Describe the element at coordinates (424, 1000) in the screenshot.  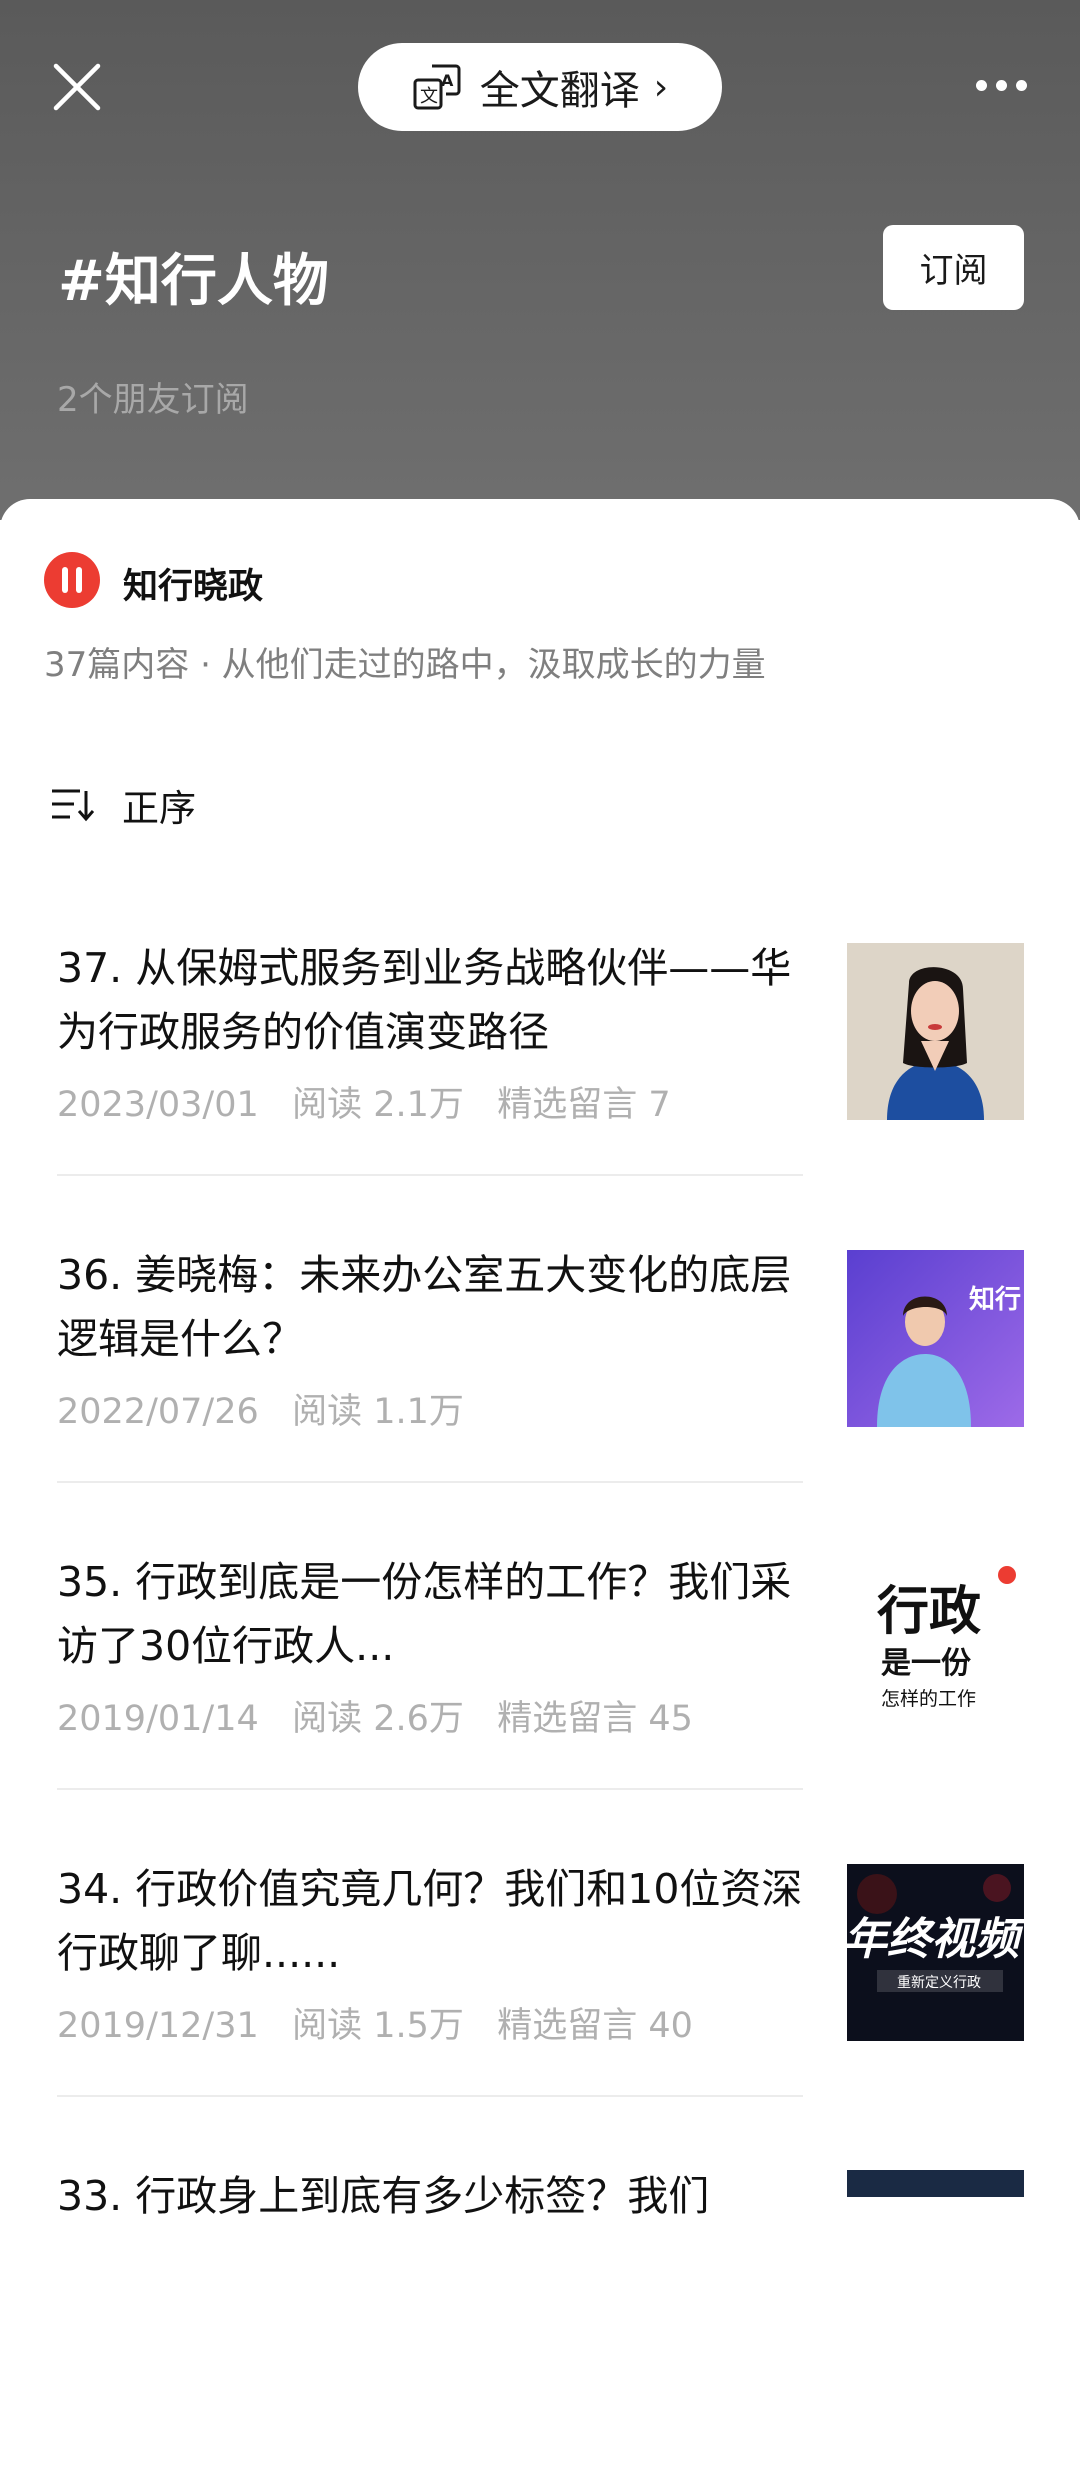
I see `article-title: 37. 从保姆式服务到业务战略伙伴——华为行政服务的价值演变路径` at that location.